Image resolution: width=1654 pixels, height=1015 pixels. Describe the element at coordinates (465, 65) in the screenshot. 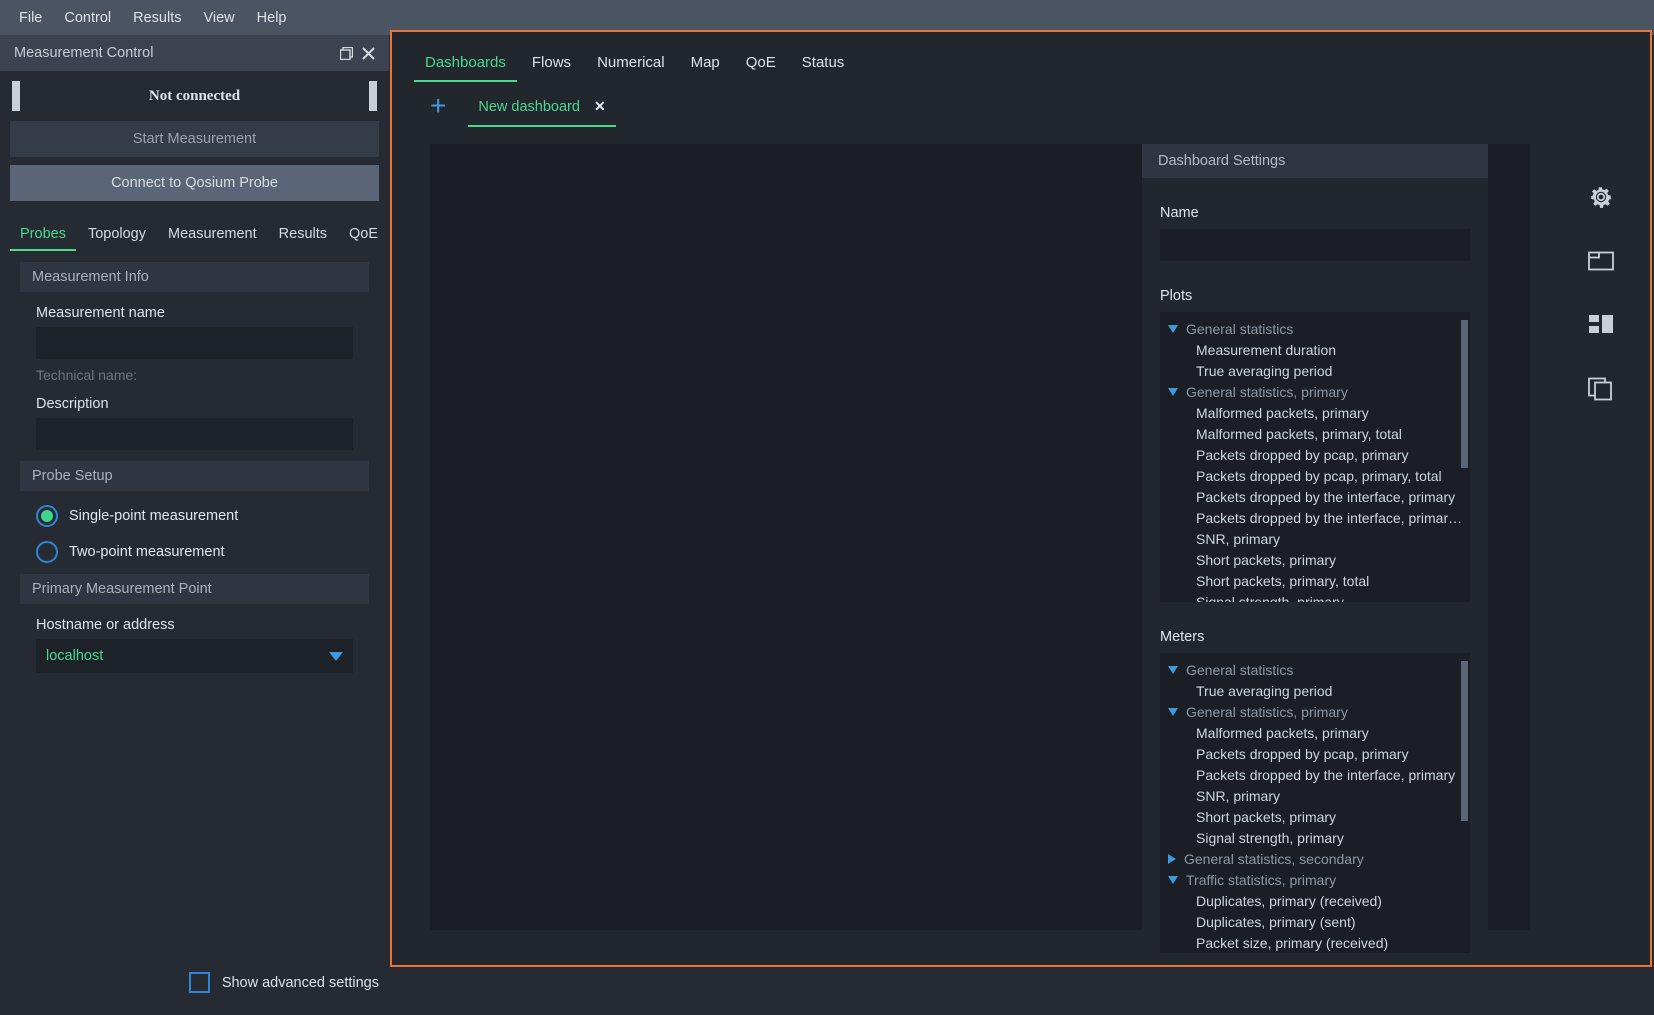

I see `tab-dashboards: Dashboards` at that location.